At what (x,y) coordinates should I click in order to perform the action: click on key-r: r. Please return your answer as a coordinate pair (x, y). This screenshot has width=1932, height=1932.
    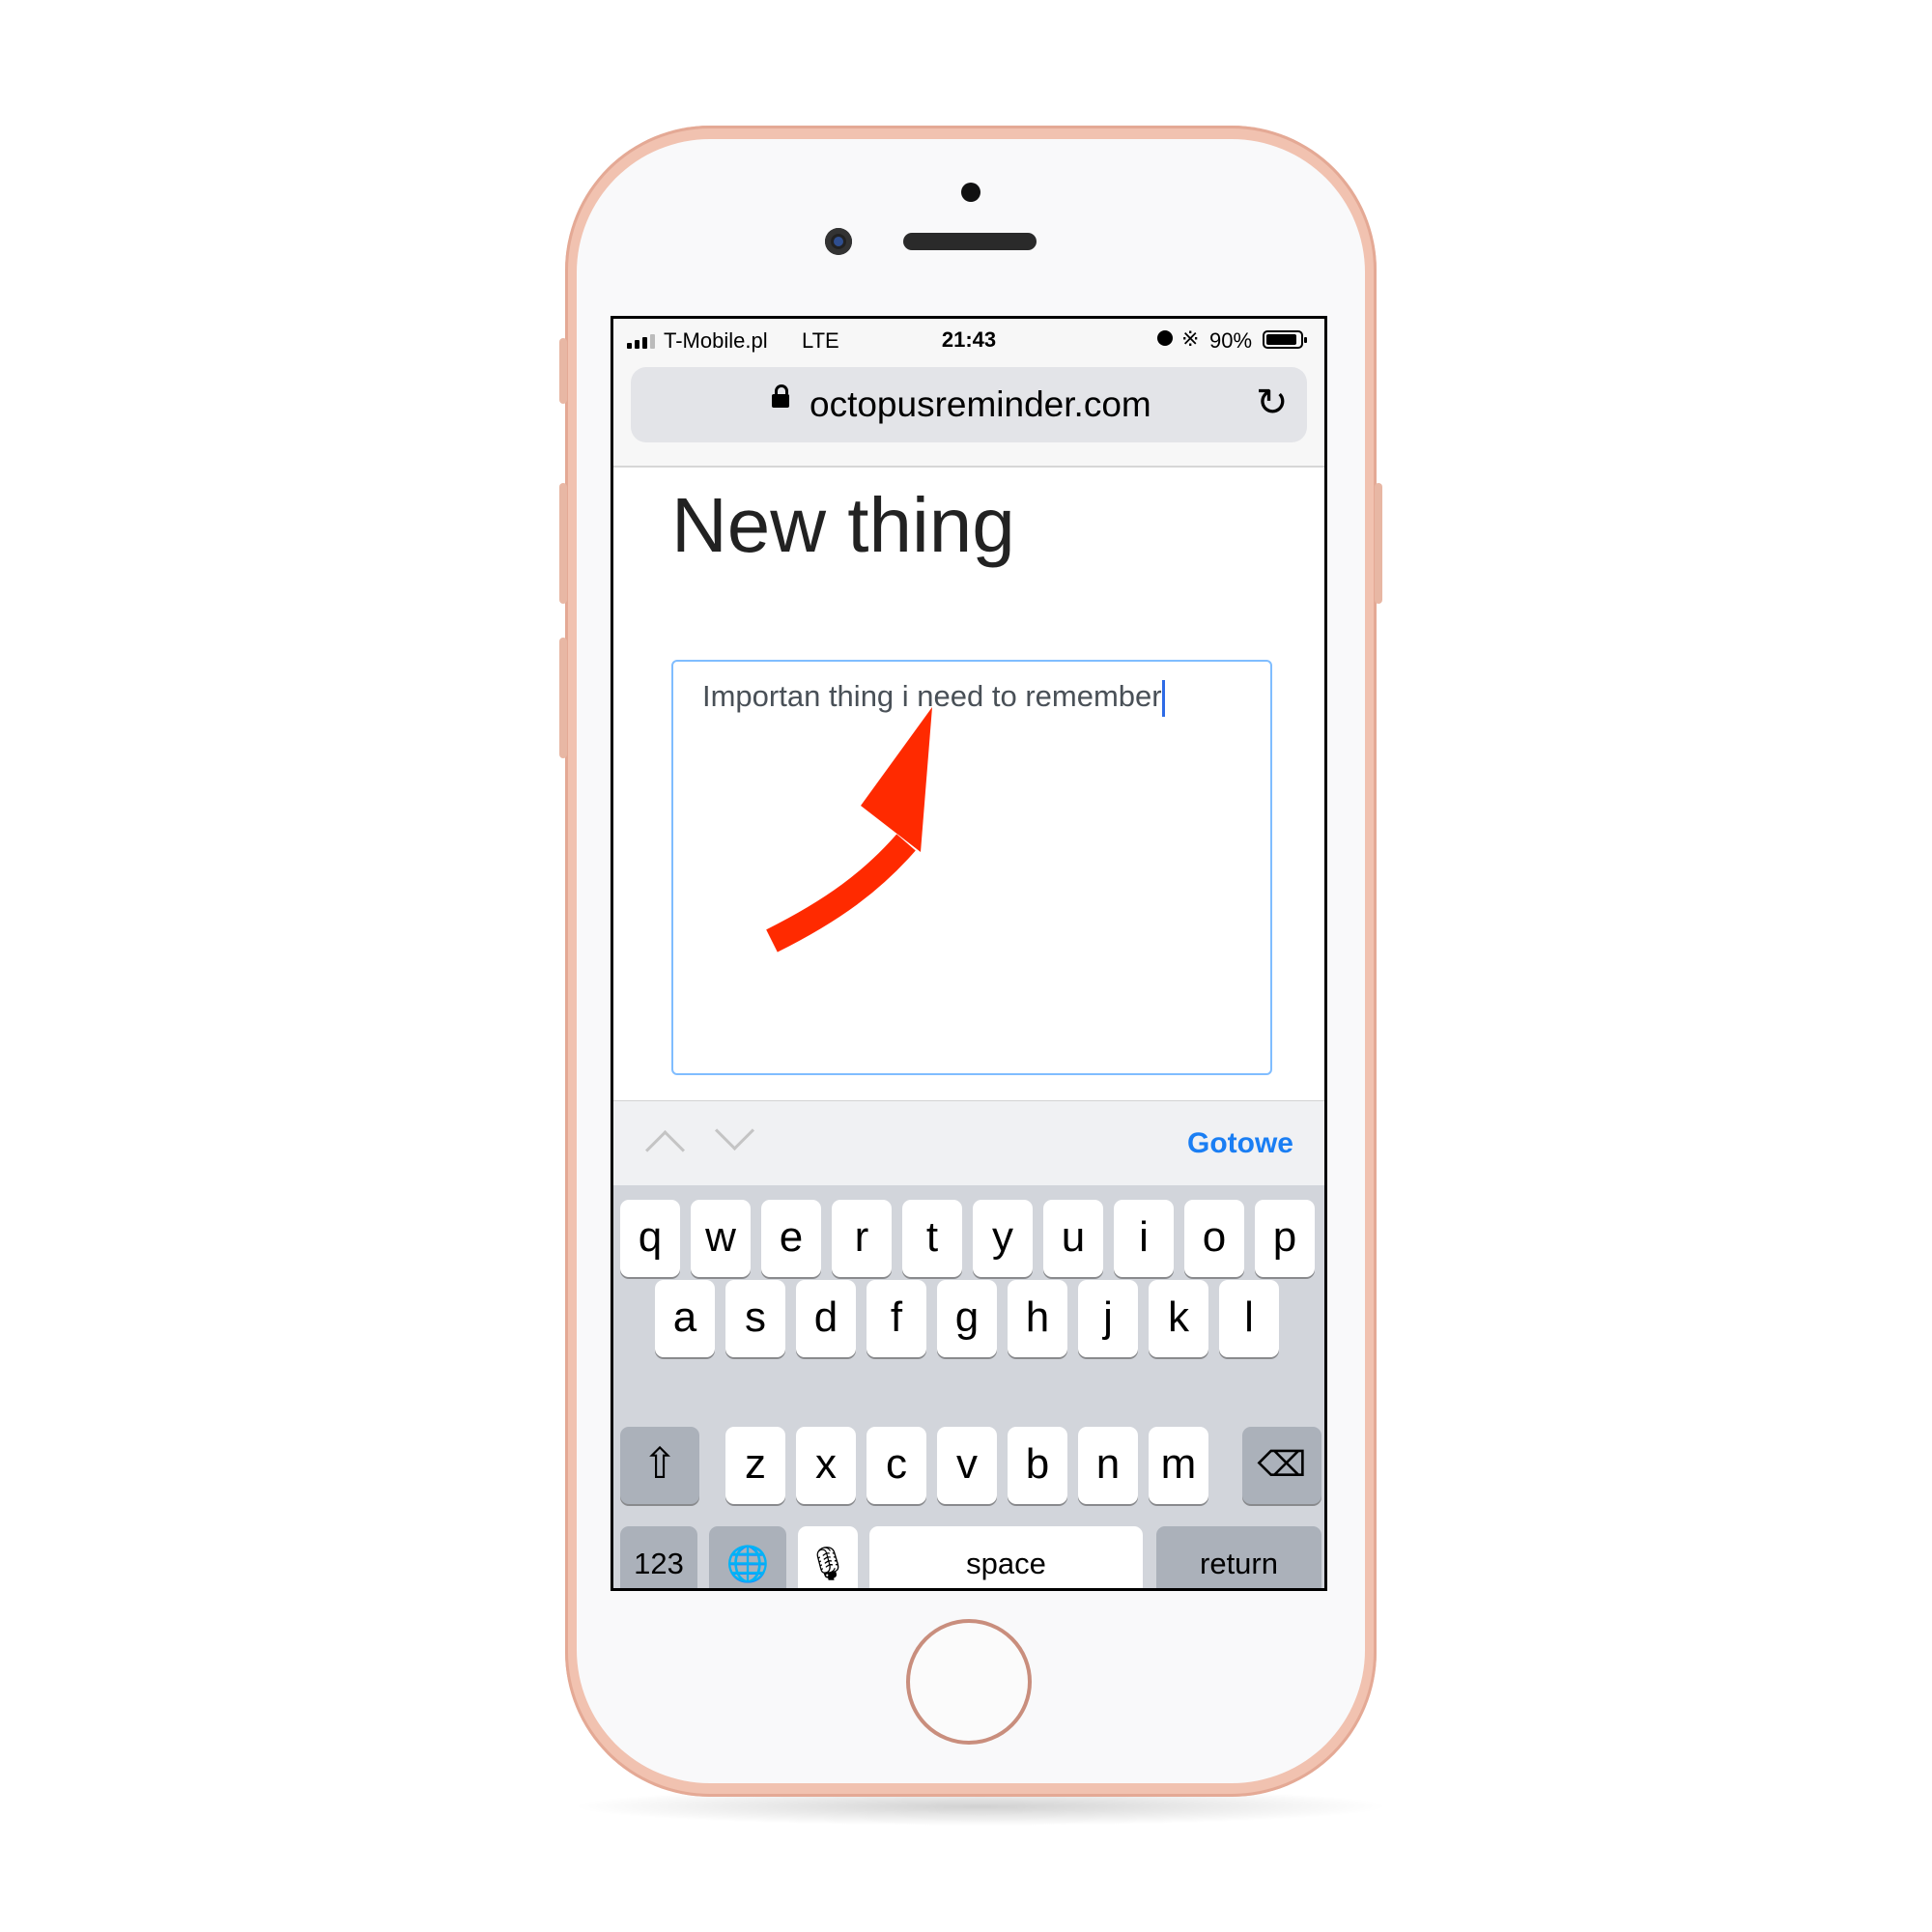
    Looking at the image, I should click on (862, 1238).